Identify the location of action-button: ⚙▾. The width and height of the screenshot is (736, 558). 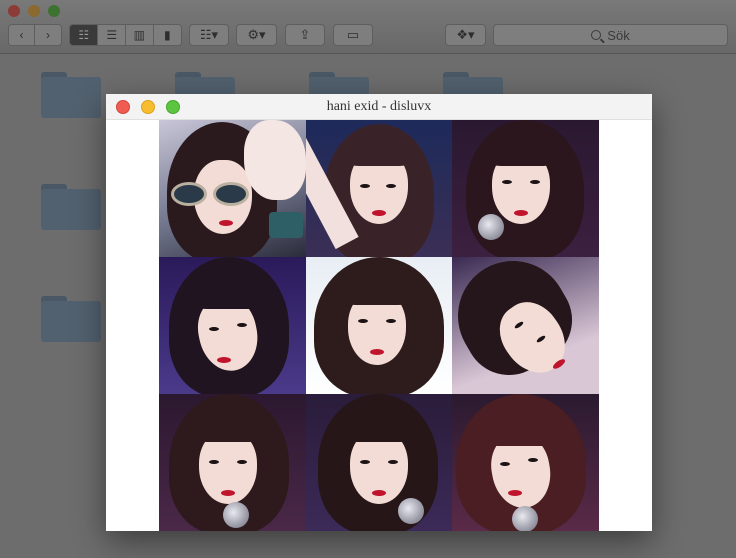
(256, 35).